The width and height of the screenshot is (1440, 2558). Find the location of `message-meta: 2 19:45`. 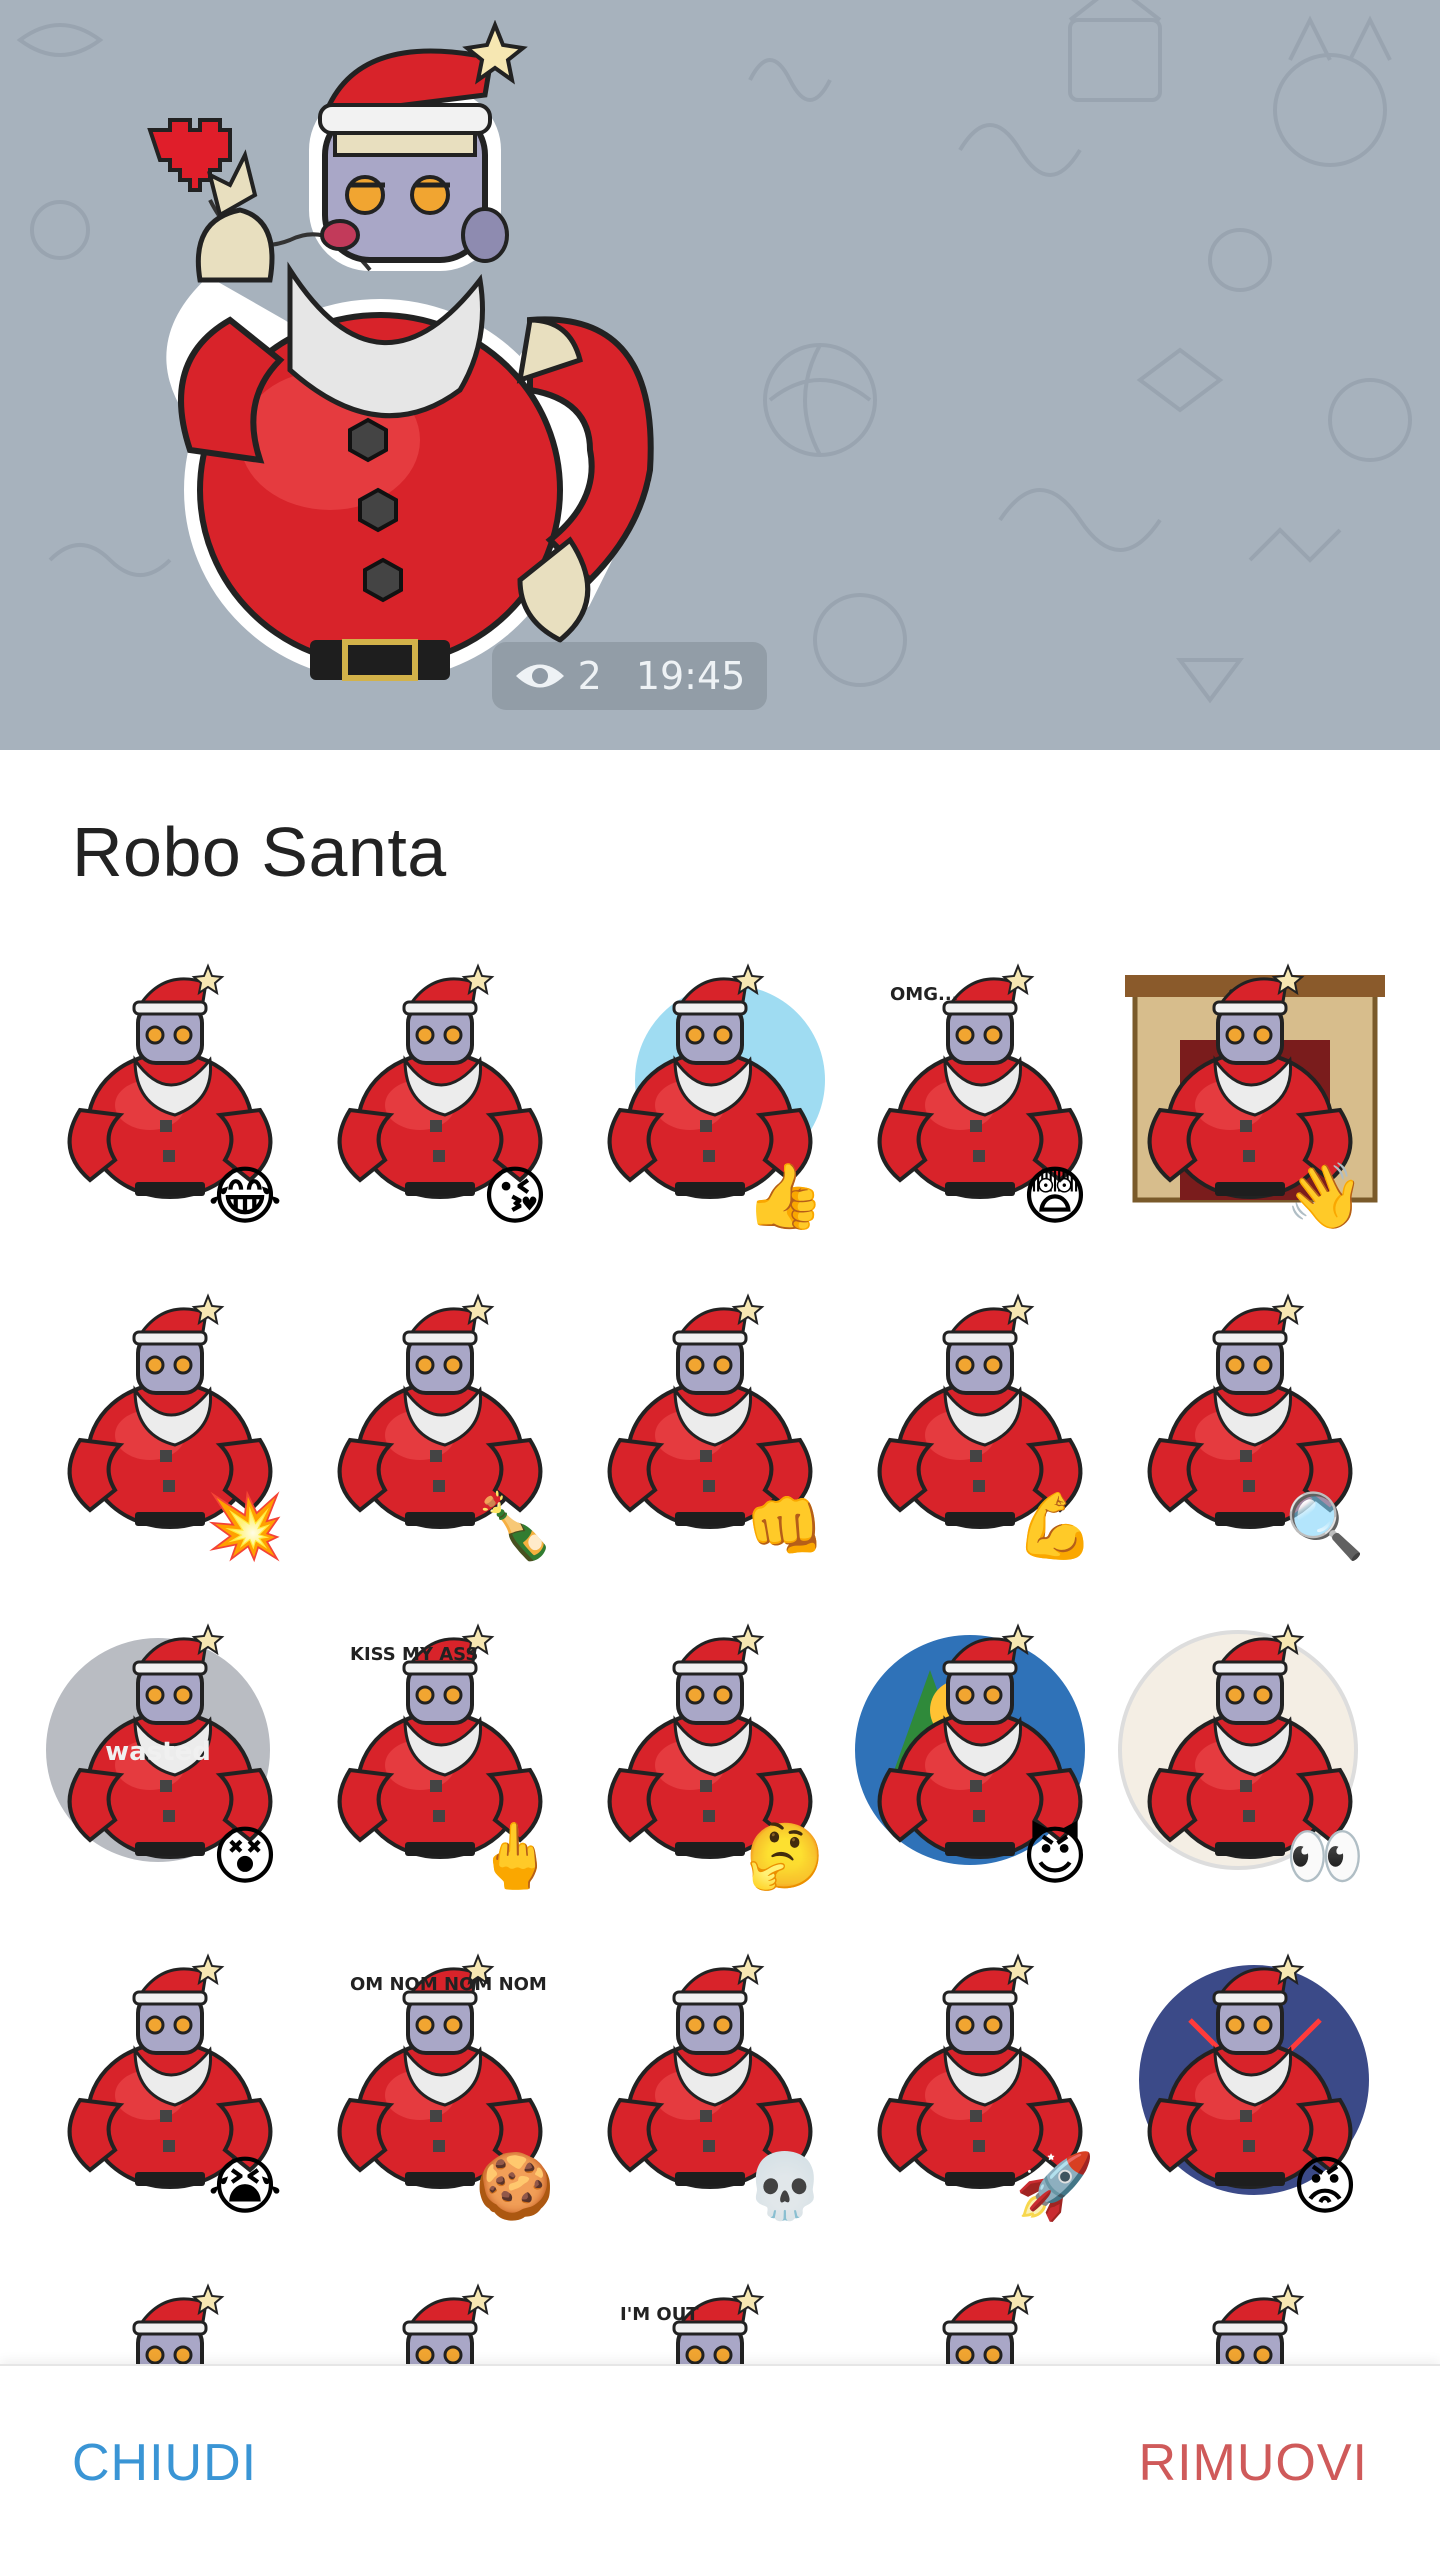

message-meta: 2 19:45 is located at coordinates (629, 676).